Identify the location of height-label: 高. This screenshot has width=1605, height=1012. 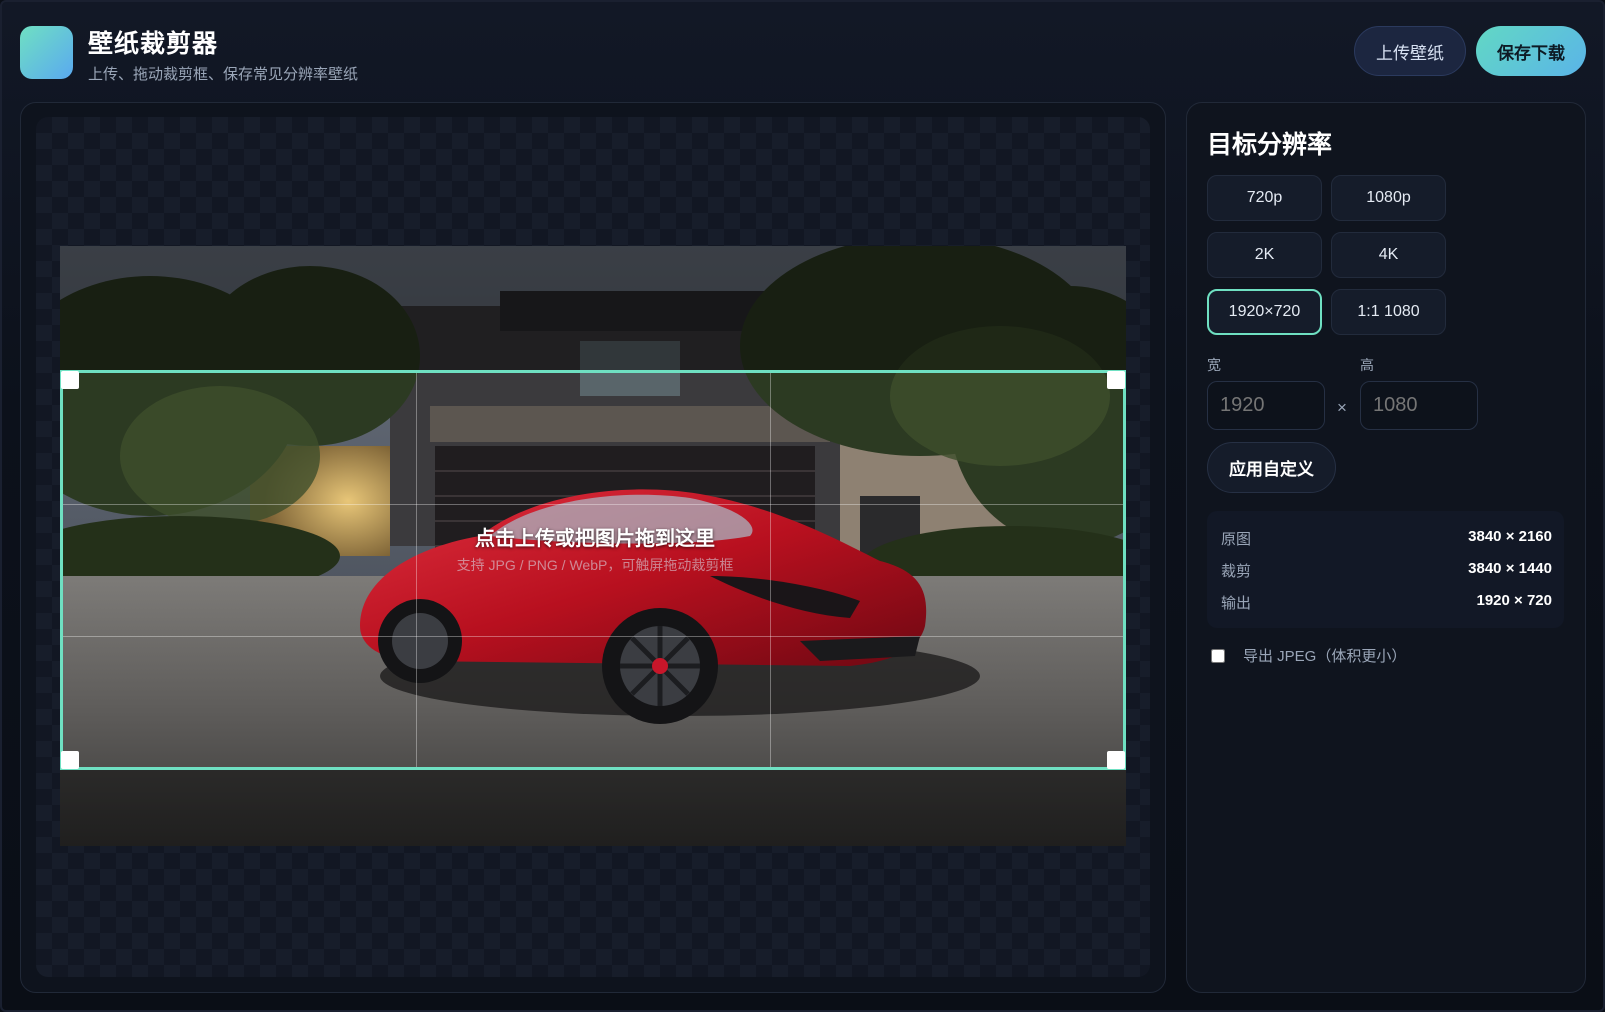
(1367, 365).